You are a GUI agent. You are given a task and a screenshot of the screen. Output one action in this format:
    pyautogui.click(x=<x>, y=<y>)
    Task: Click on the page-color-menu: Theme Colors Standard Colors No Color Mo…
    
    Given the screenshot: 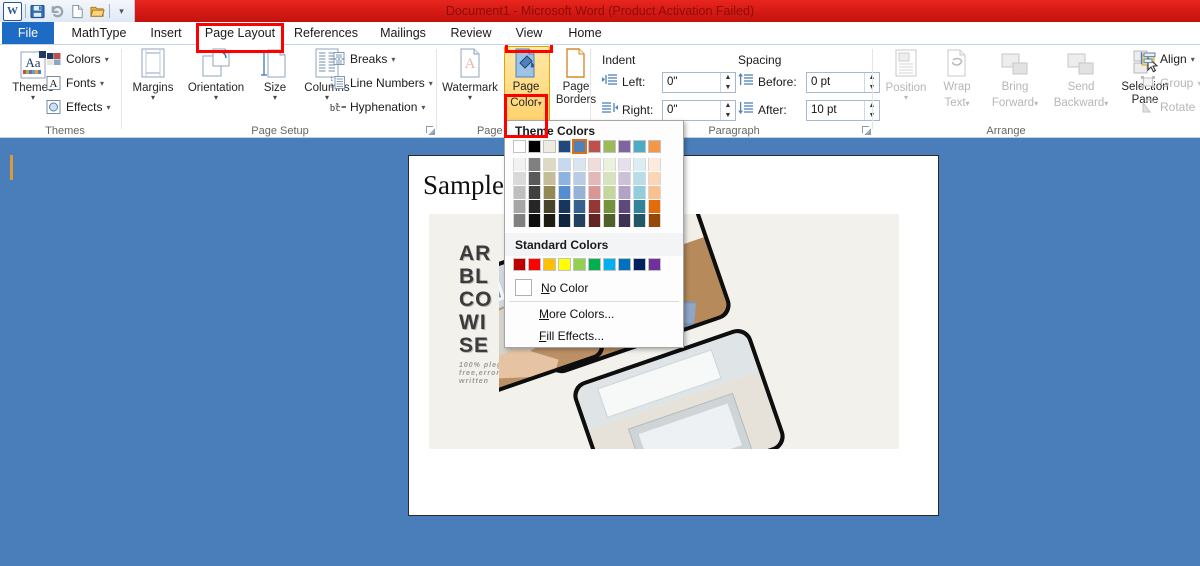 What is the action you would take?
    pyautogui.click(x=594, y=234)
    